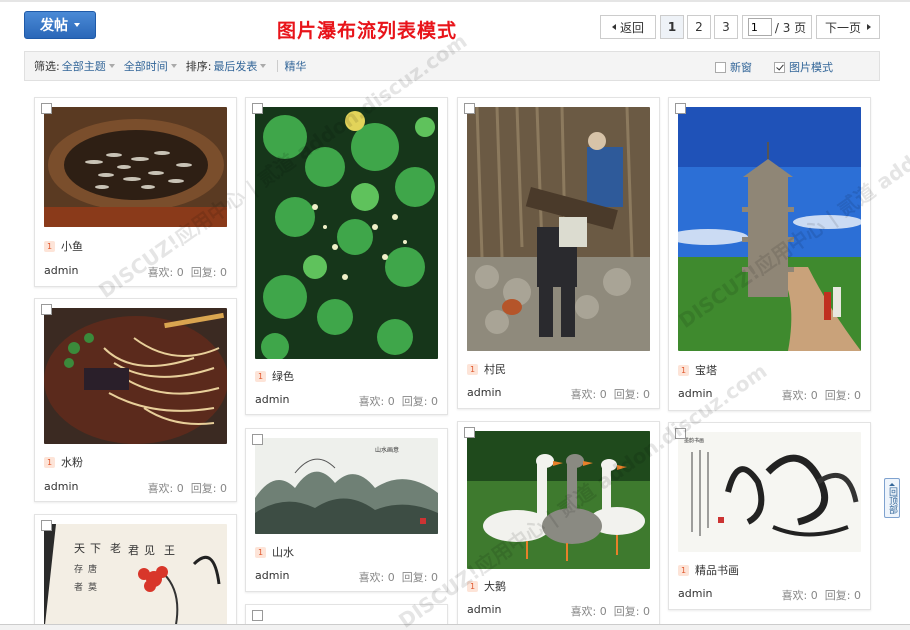 This screenshot has height=630, width=910. Describe the element at coordinates (72, 246) in the screenshot. I see `card-title: 小鱼` at that location.